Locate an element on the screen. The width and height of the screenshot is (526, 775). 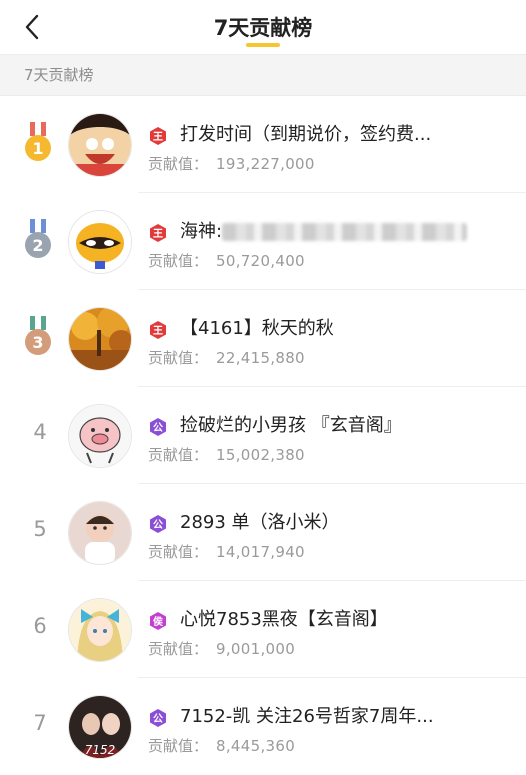
user-name: 海神: is located at coordinates (330, 232).